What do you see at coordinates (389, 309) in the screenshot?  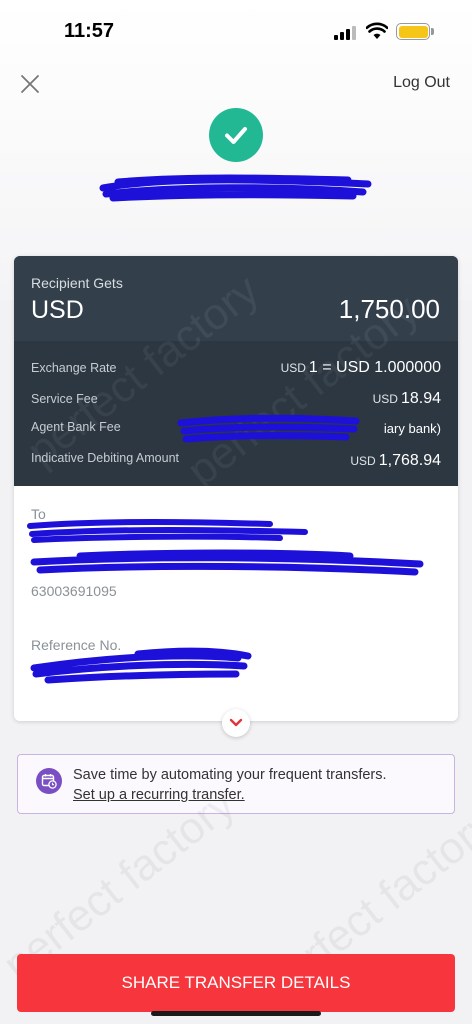 I see `recipient-amount: 1,750.00` at bounding box center [389, 309].